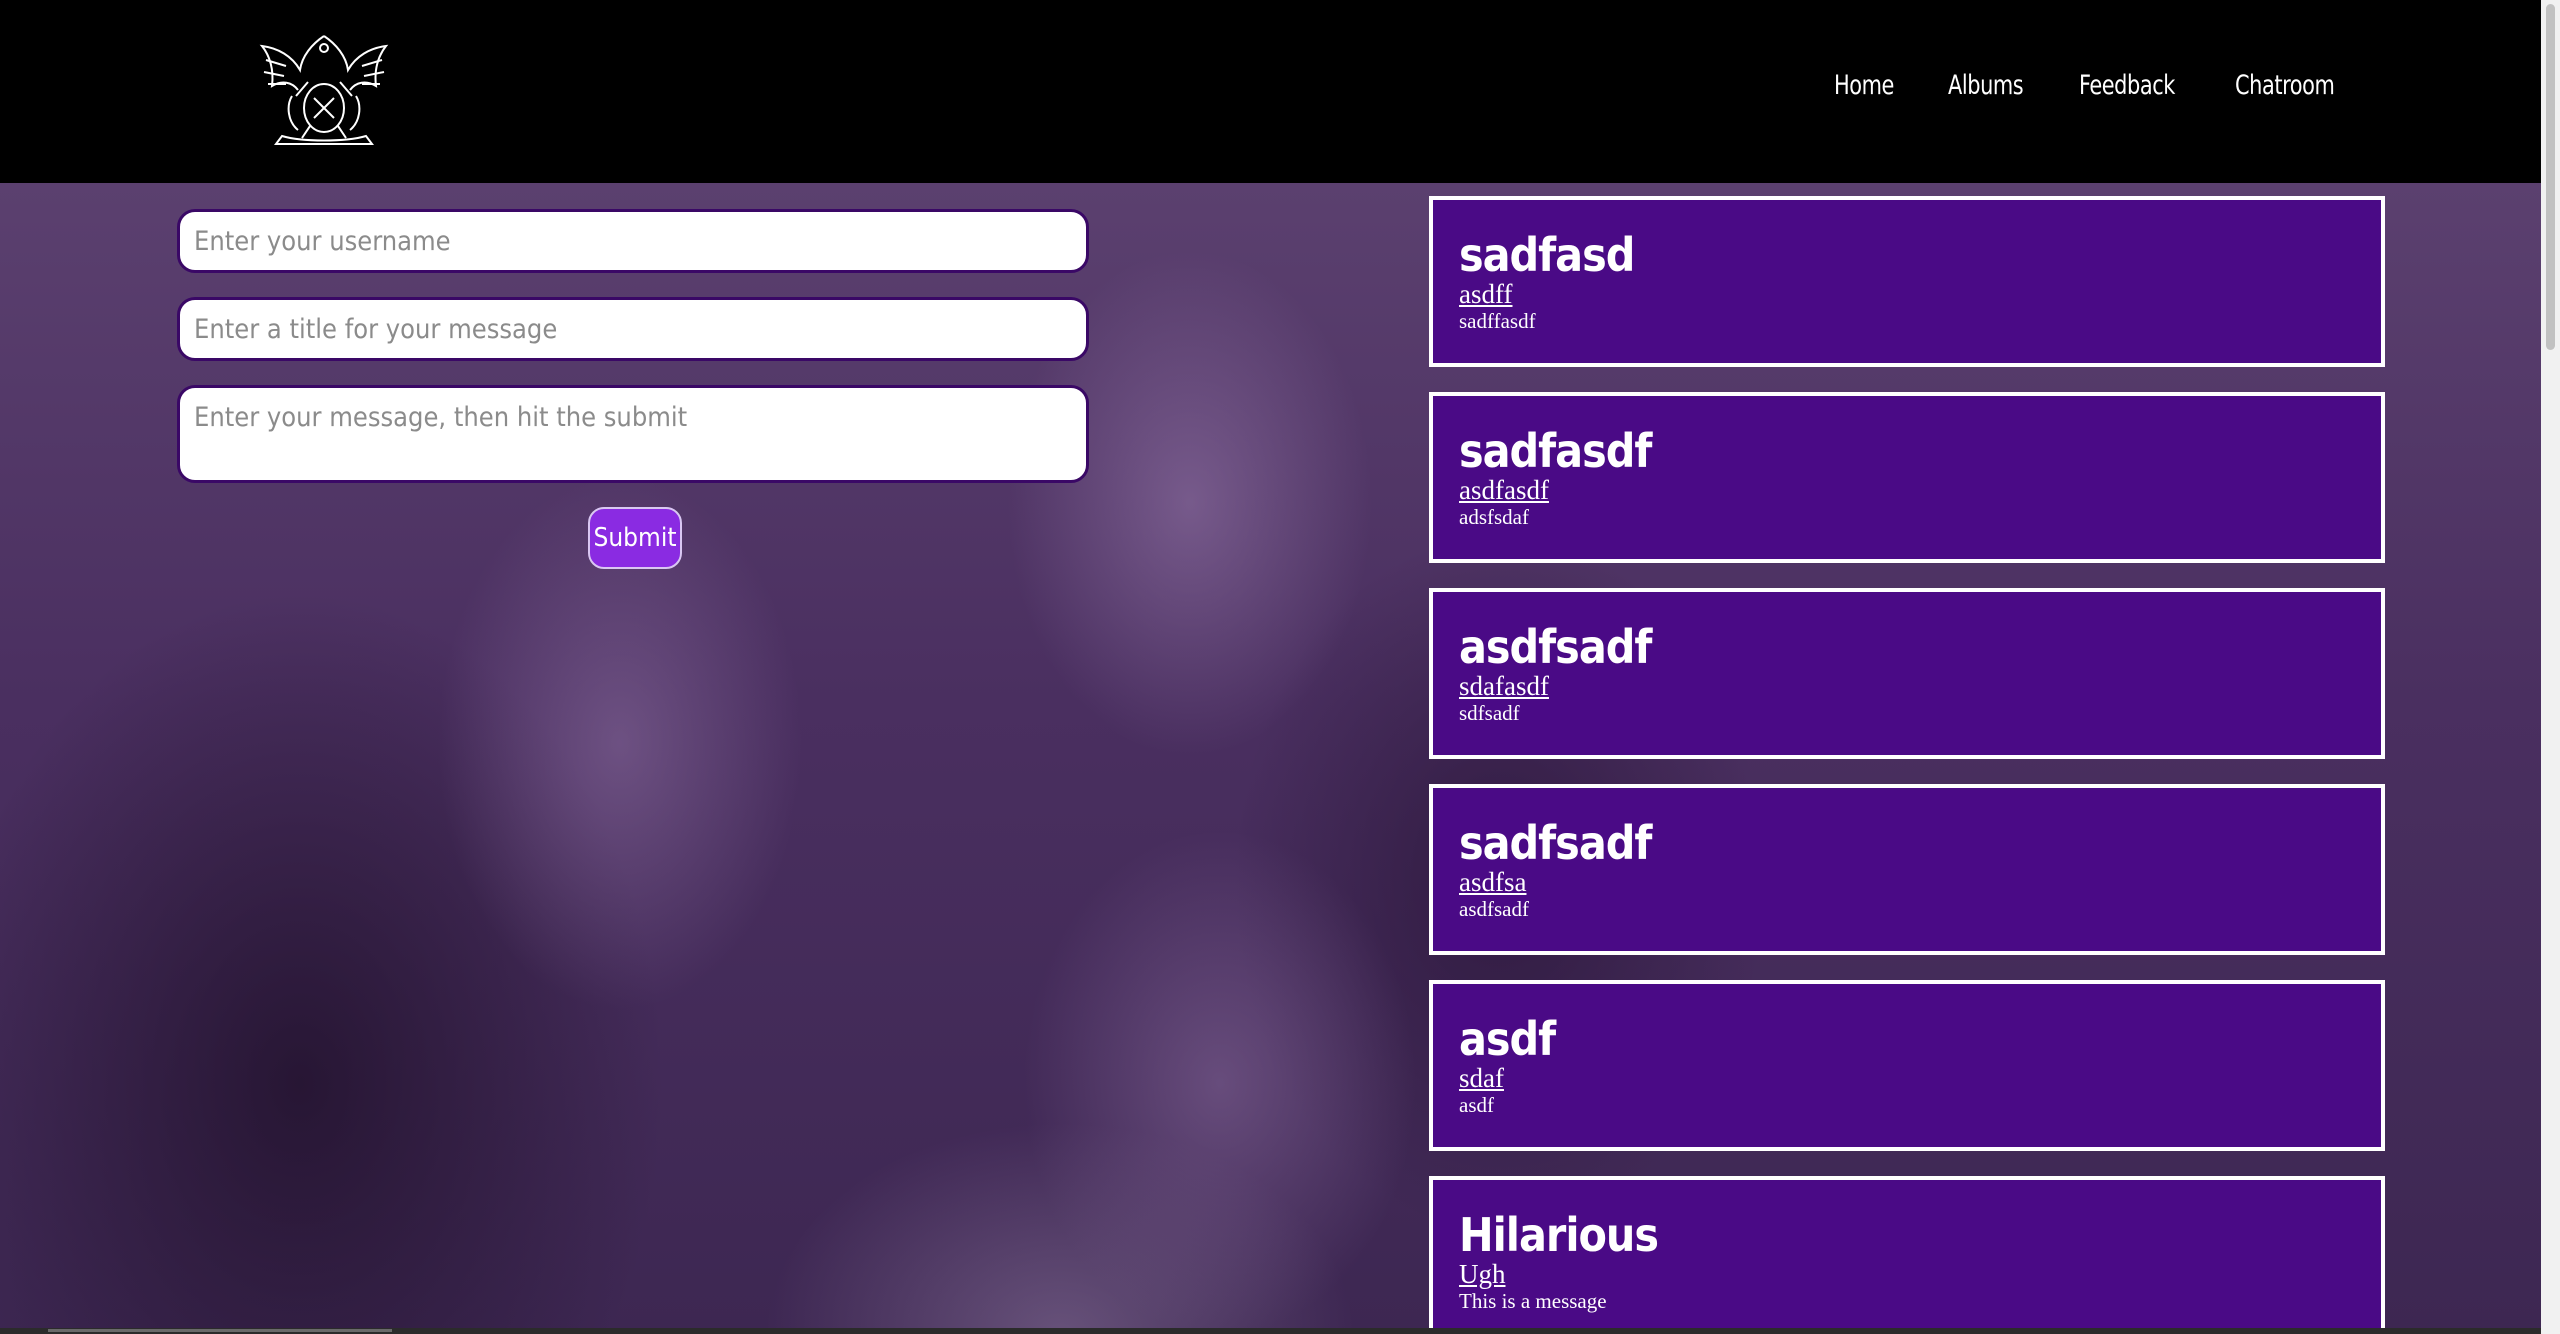 The height and width of the screenshot is (1334, 2560). Describe the element at coordinates (1864, 92) in the screenshot. I see `nav-home-link: Home` at that location.